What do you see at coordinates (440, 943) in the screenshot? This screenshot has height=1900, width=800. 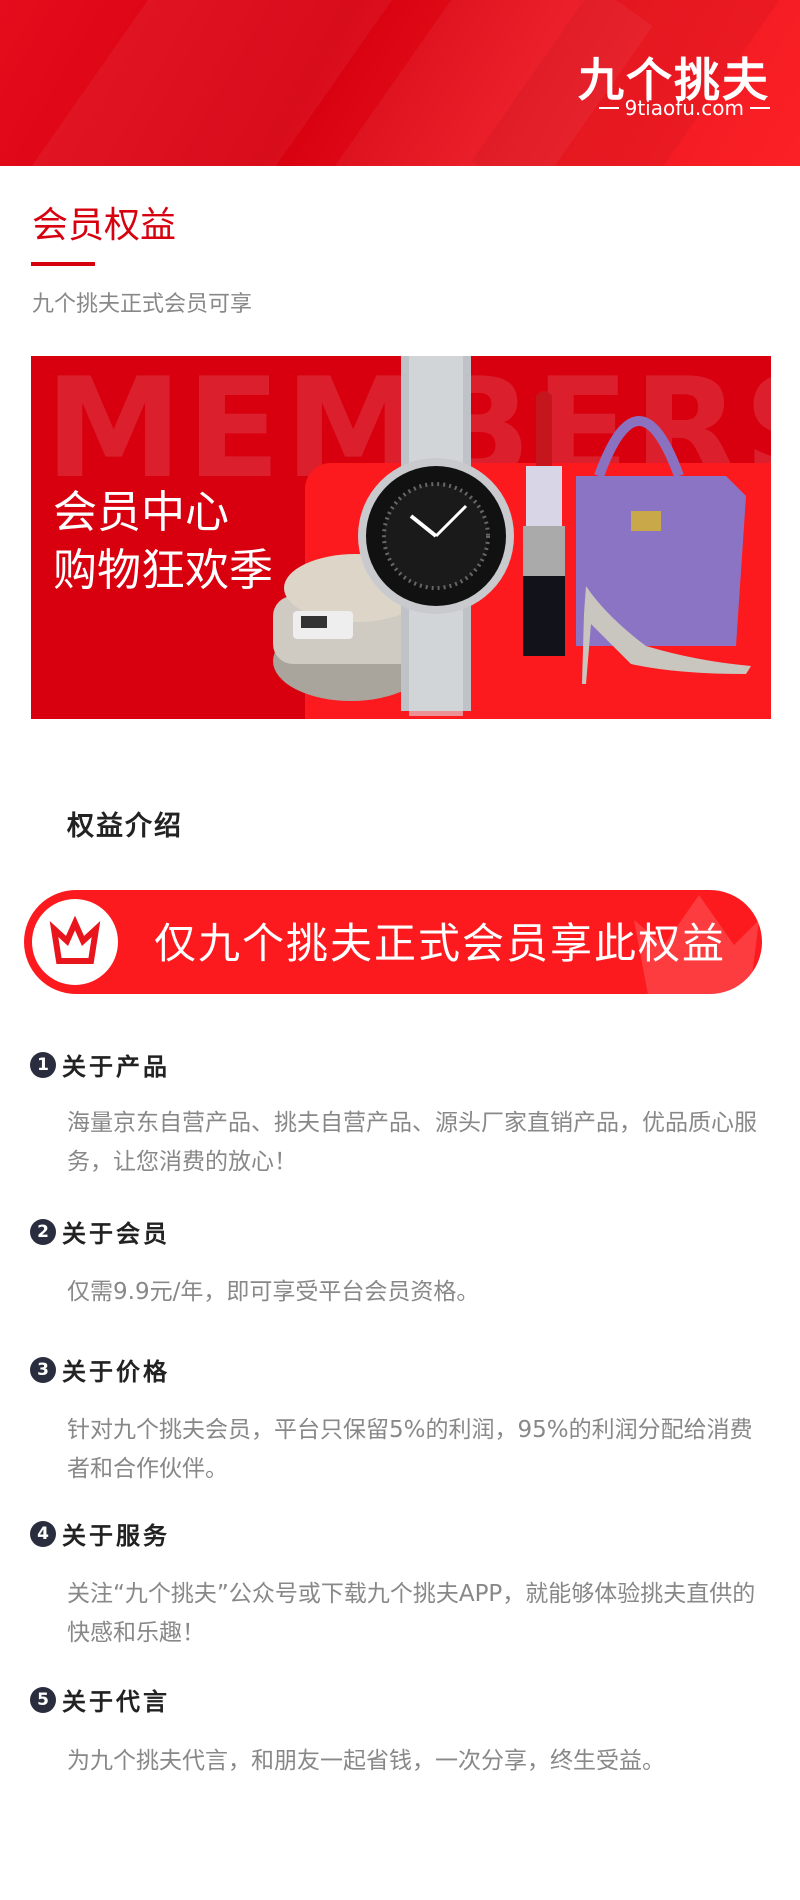 I see `members-only-text: 仅九个挑夫正式会员享此权益` at bounding box center [440, 943].